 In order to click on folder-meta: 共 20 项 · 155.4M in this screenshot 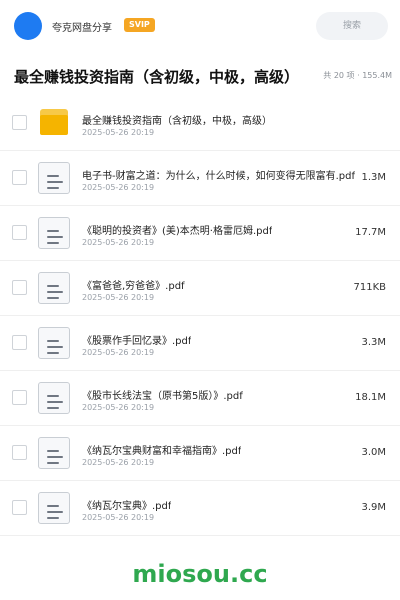, I will do `click(357, 75)`.